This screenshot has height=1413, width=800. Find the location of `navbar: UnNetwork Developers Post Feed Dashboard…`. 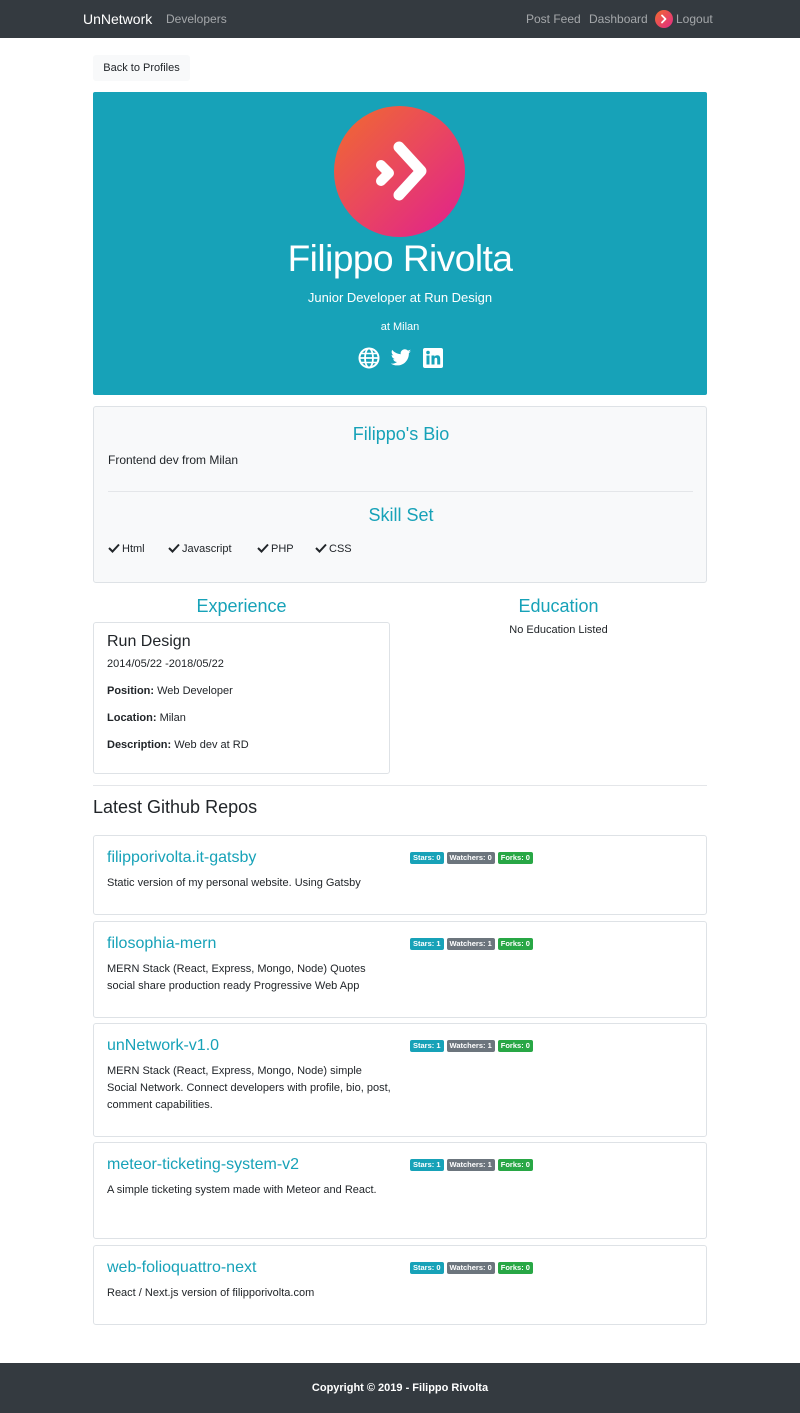

navbar: UnNetwork Developers Post Feed Dashboard… is located at coordinates (400, 19).